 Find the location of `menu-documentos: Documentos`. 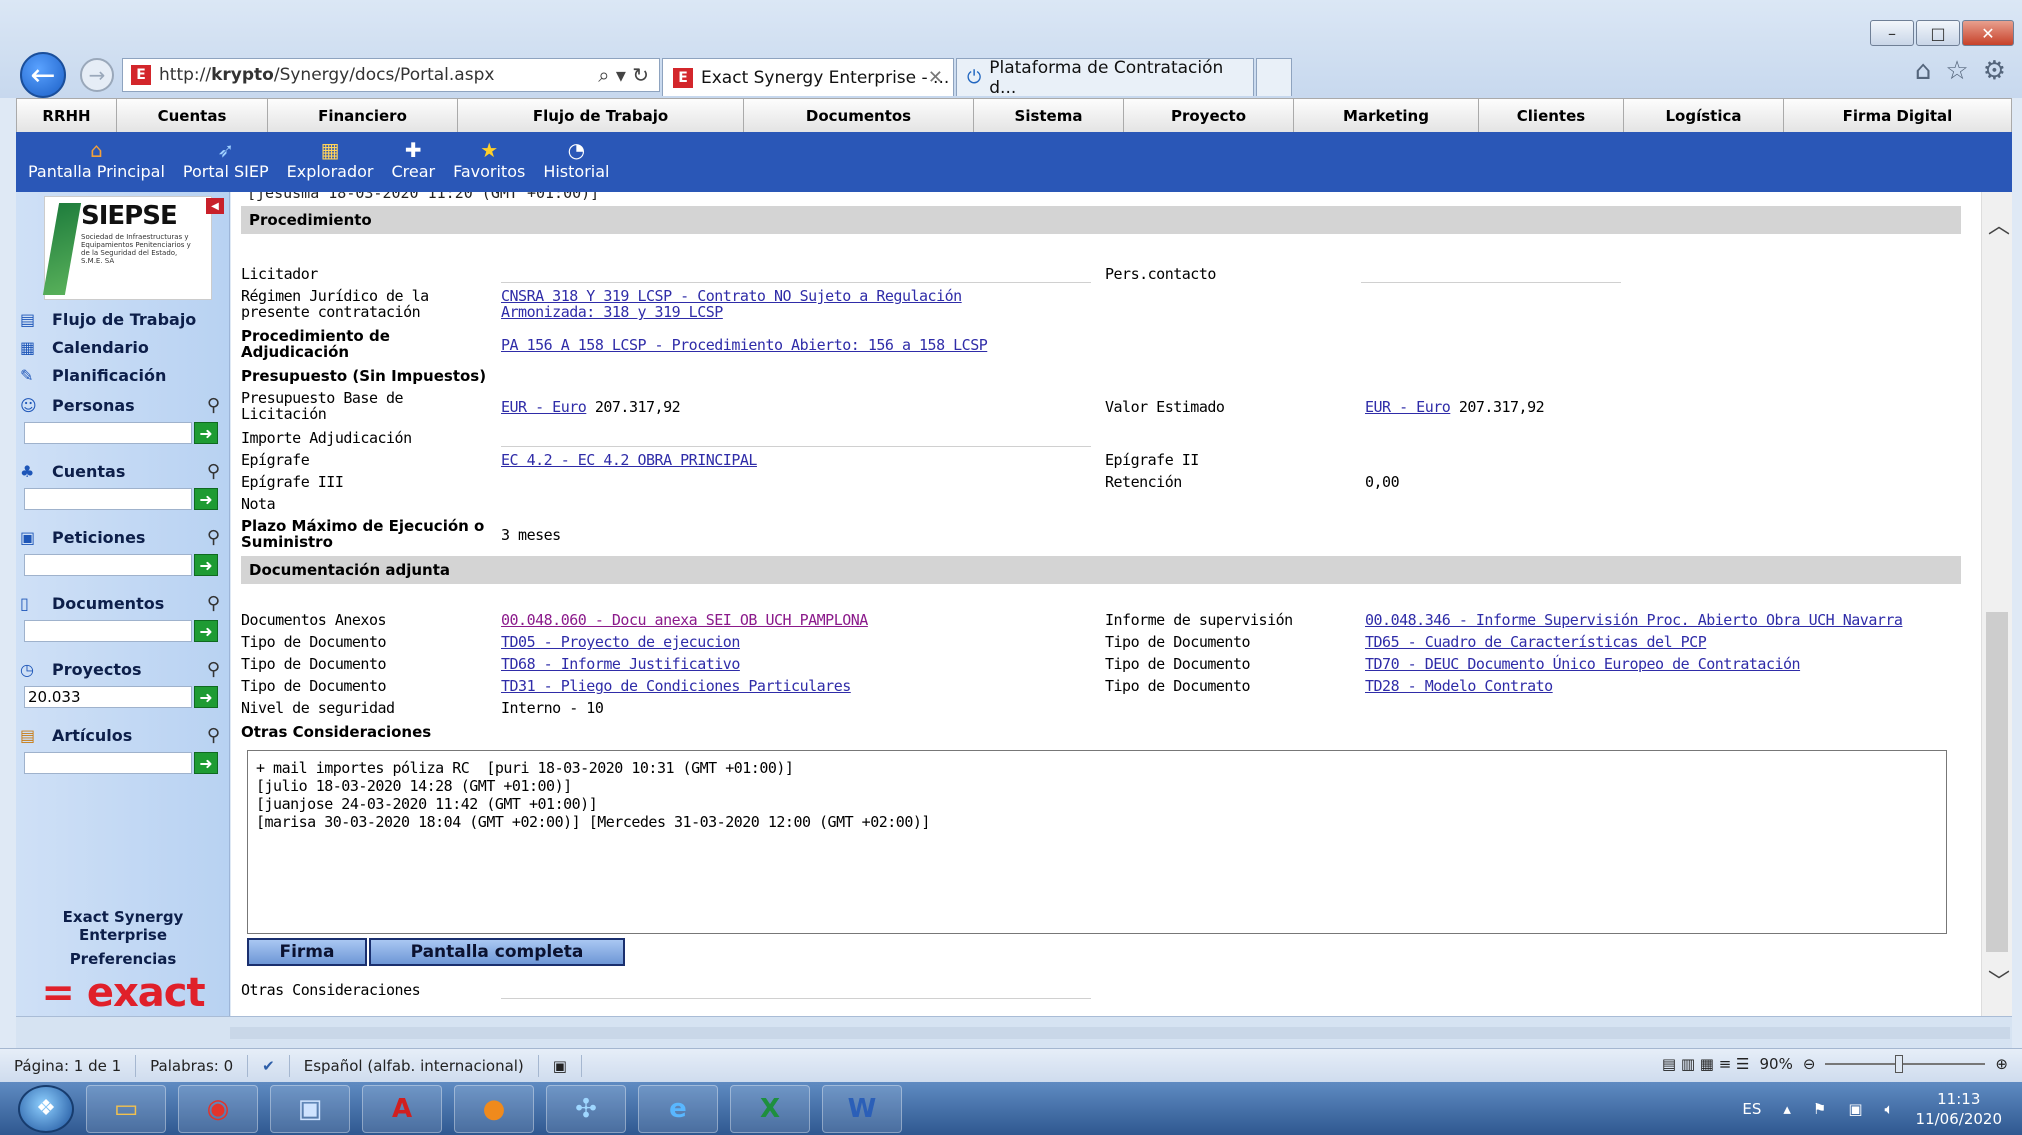

menu-documentos: Documentos is located at coordinates (859, 116).